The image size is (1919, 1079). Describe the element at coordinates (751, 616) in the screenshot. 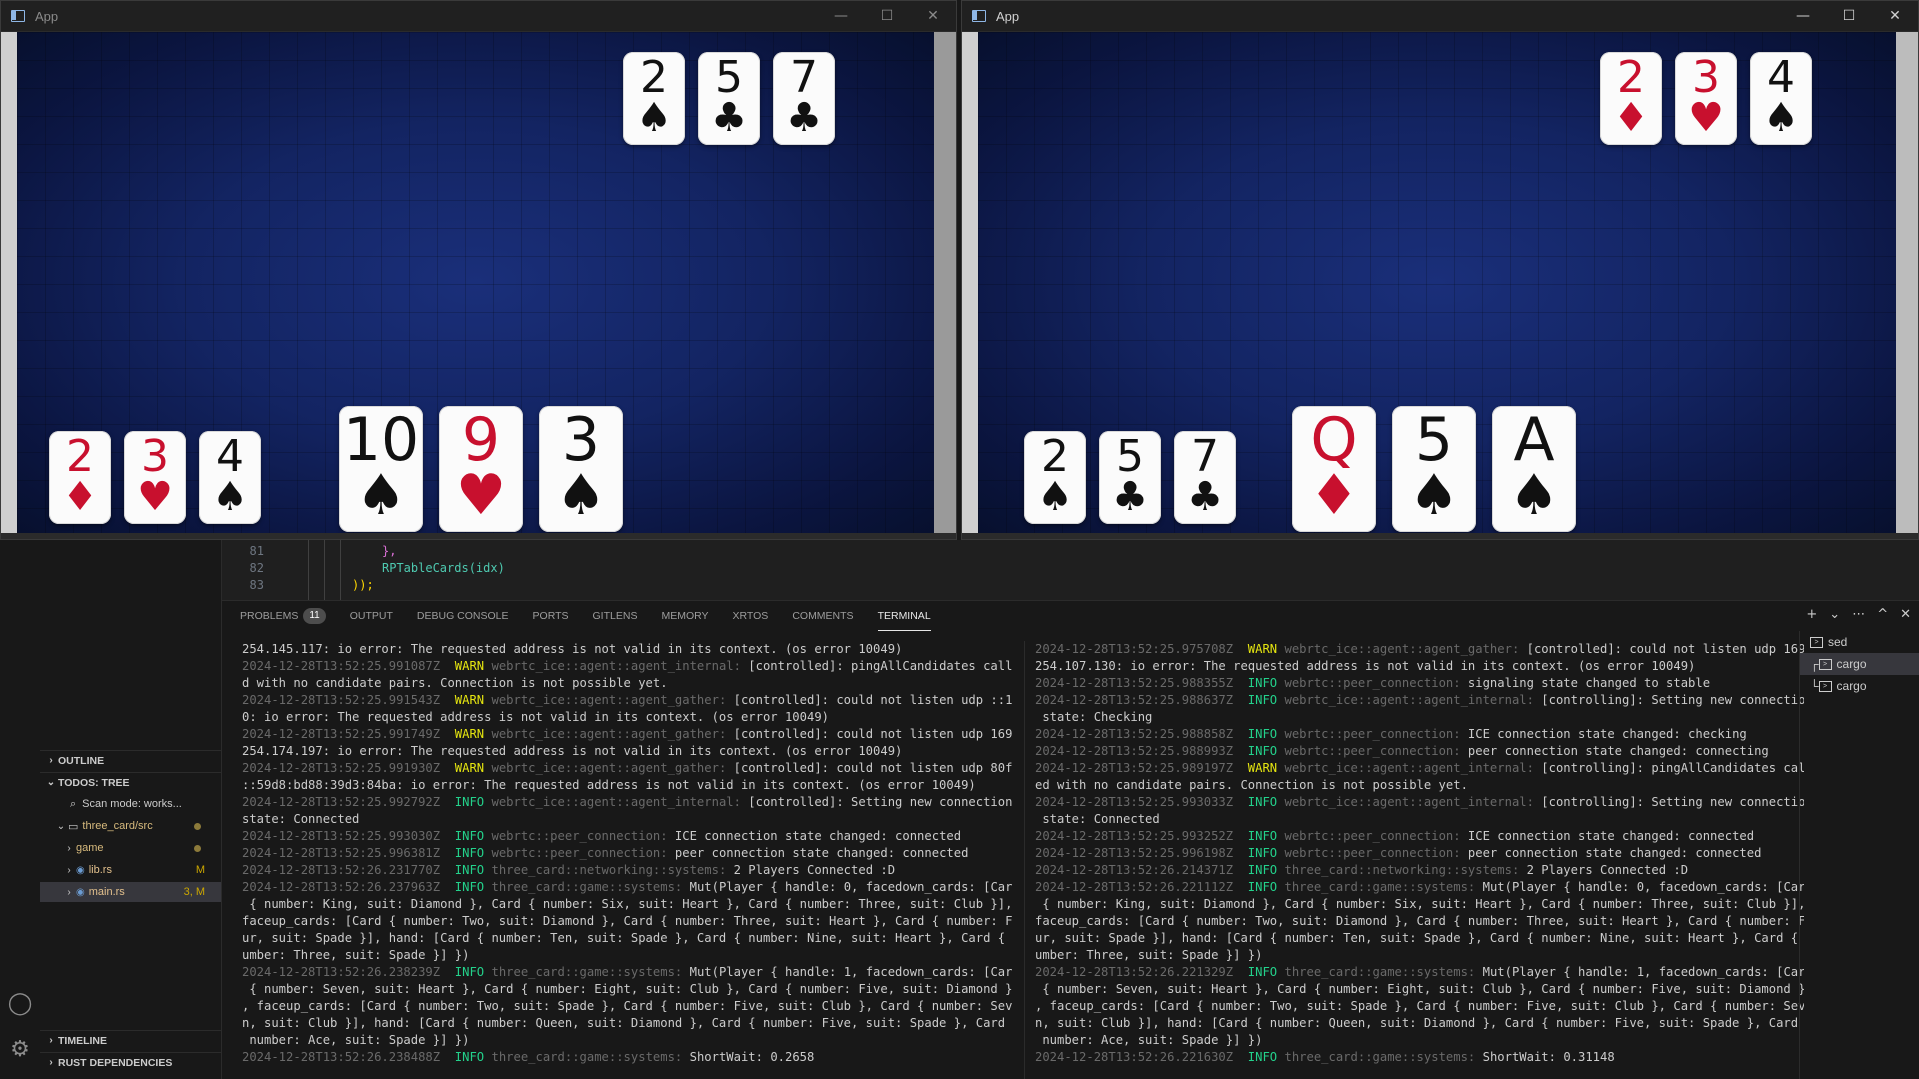

I see `tab-xrtos: XRTOS` at that location.